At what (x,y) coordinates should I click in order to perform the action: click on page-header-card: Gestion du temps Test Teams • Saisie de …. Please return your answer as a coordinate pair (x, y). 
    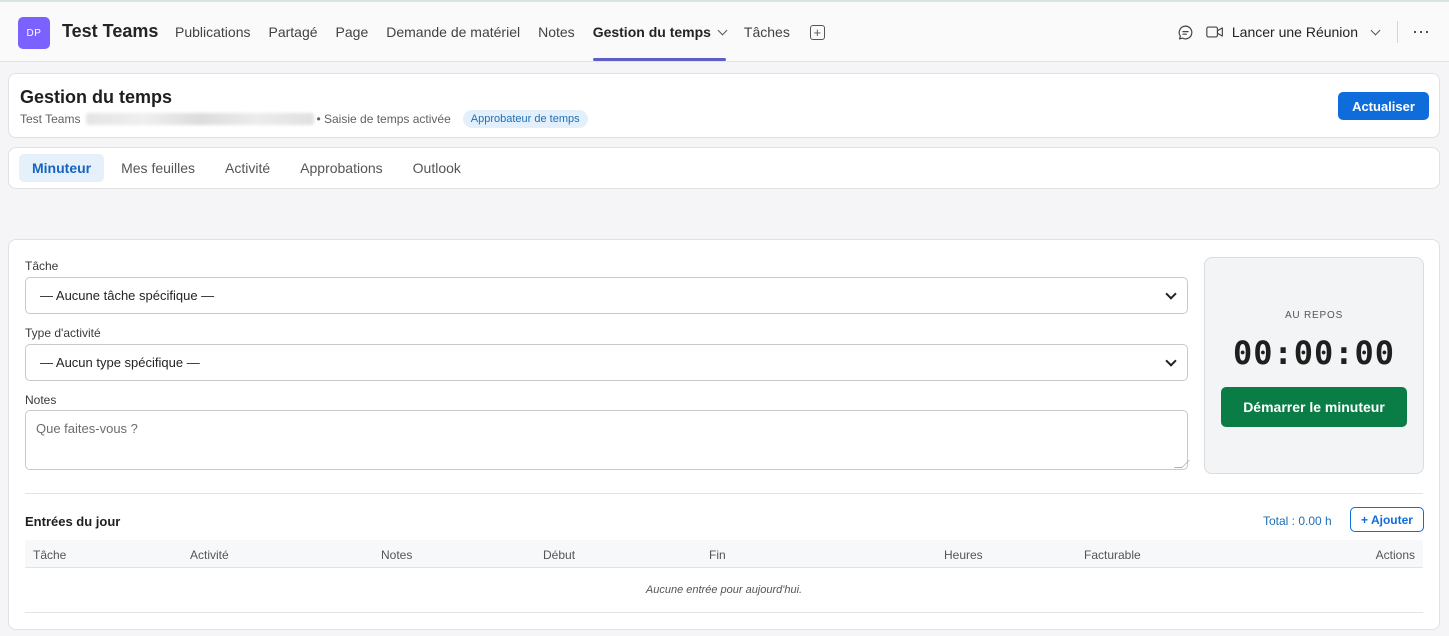
    Looking at the image, I should click on (724, 105).